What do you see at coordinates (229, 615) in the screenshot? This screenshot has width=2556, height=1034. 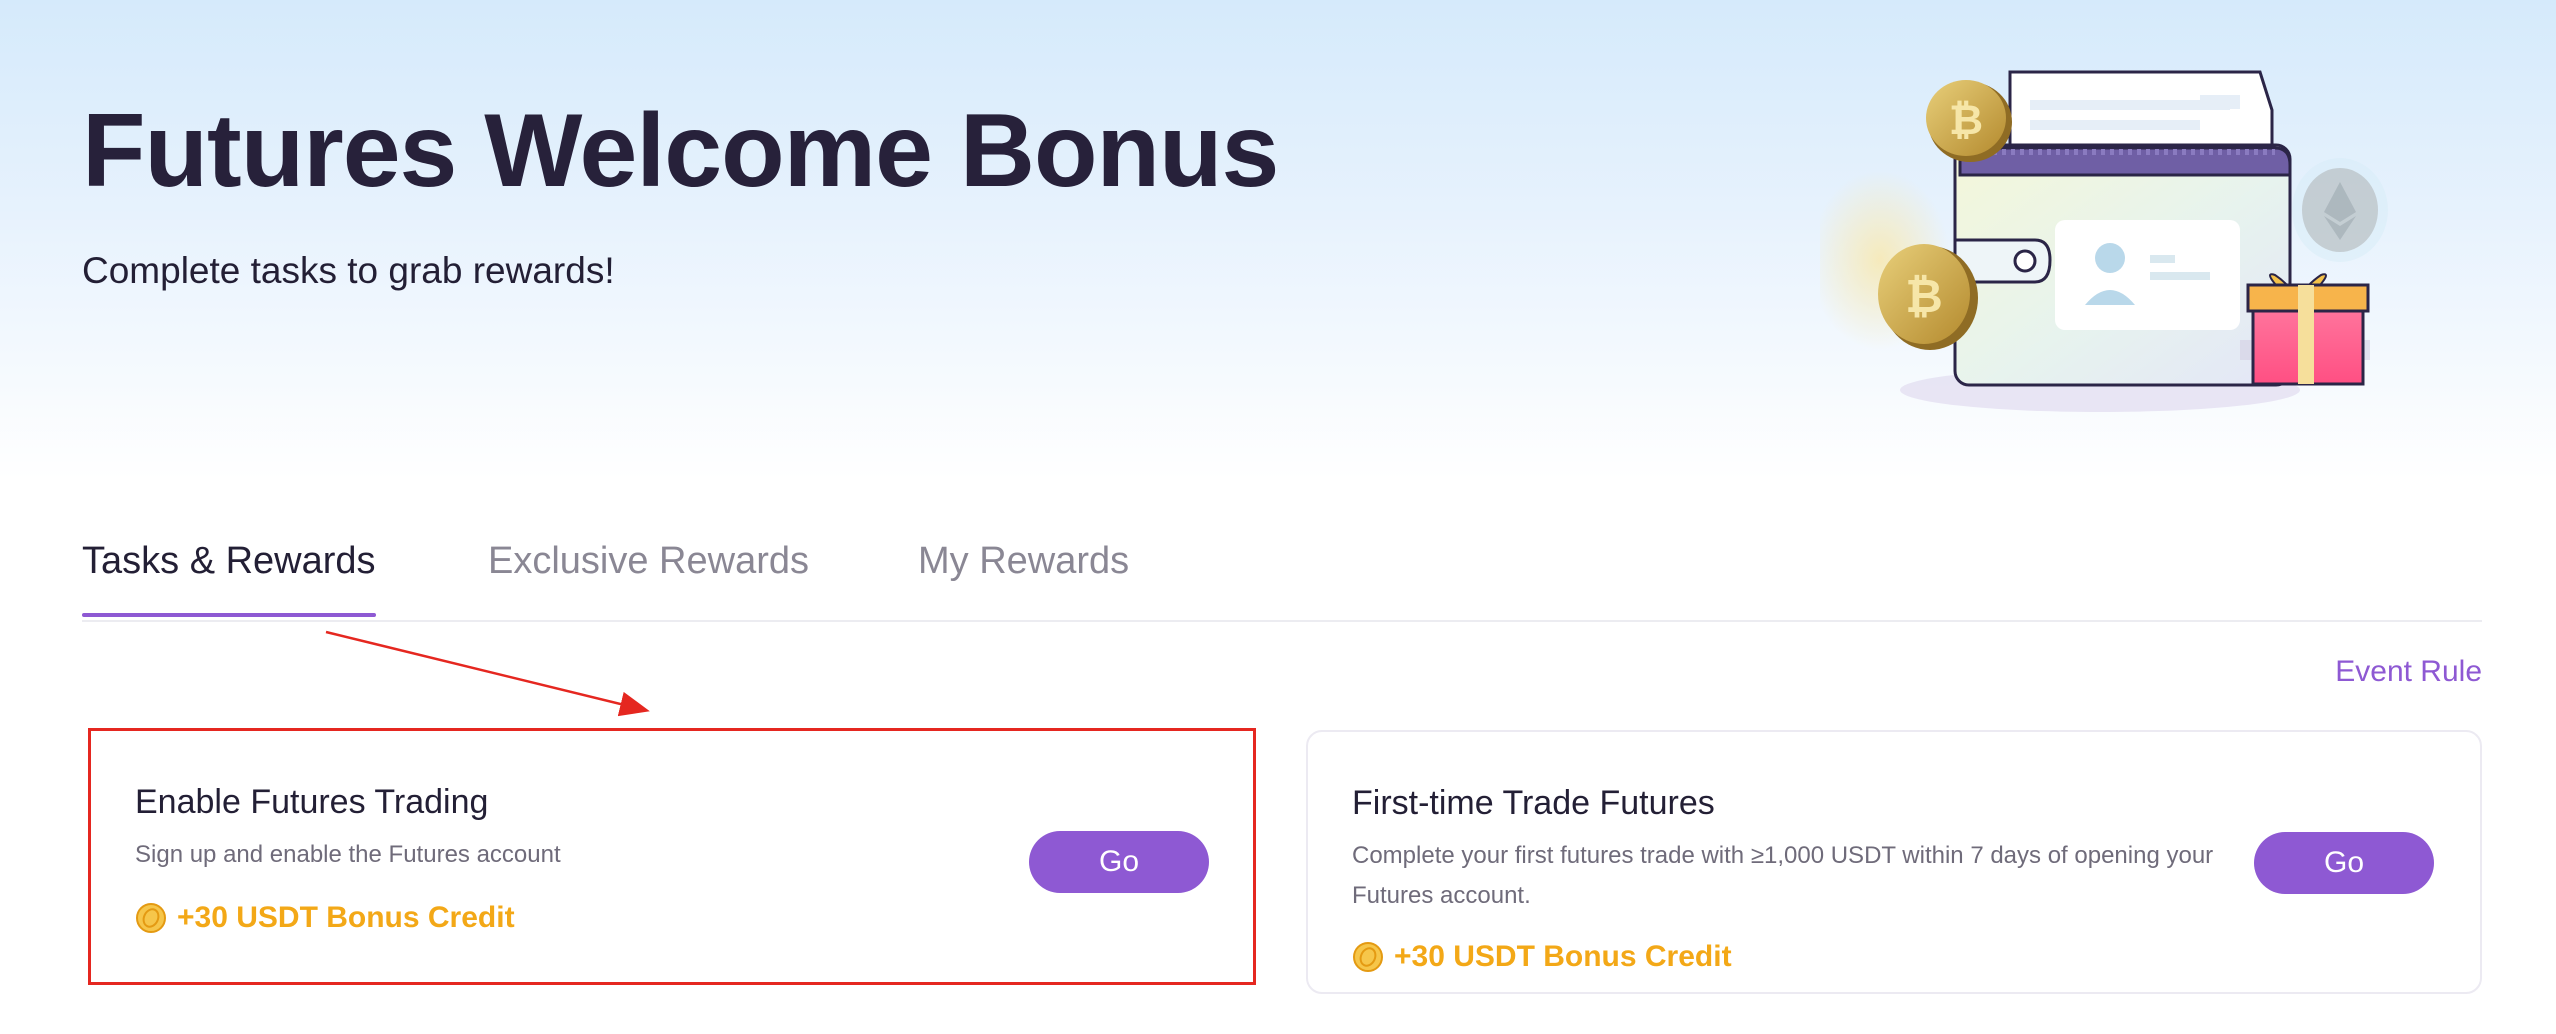 I see `active-tab-indicator` at bounding box center [229, 615].